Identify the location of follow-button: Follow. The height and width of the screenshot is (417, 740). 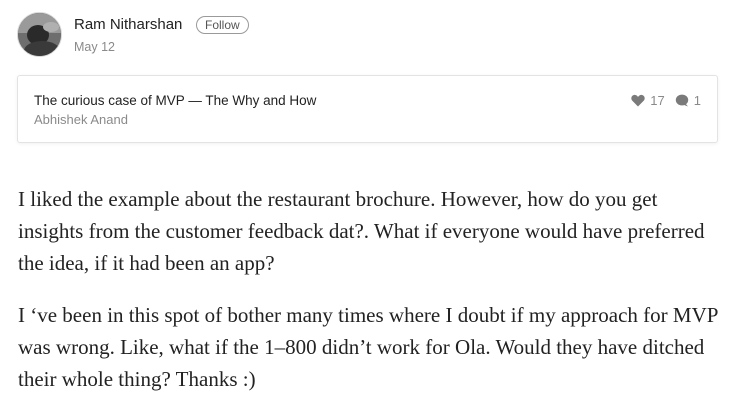
(222, 25).